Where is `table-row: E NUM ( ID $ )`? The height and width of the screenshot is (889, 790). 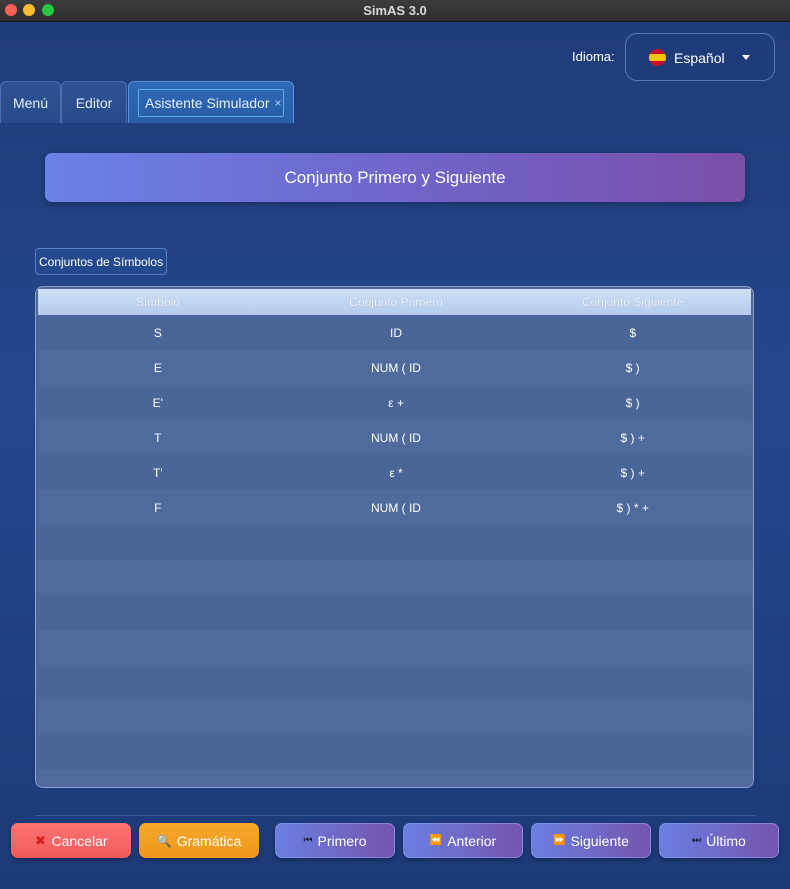 table-row: E NUM ( ID $ ) is located at coordinates (394, 367).